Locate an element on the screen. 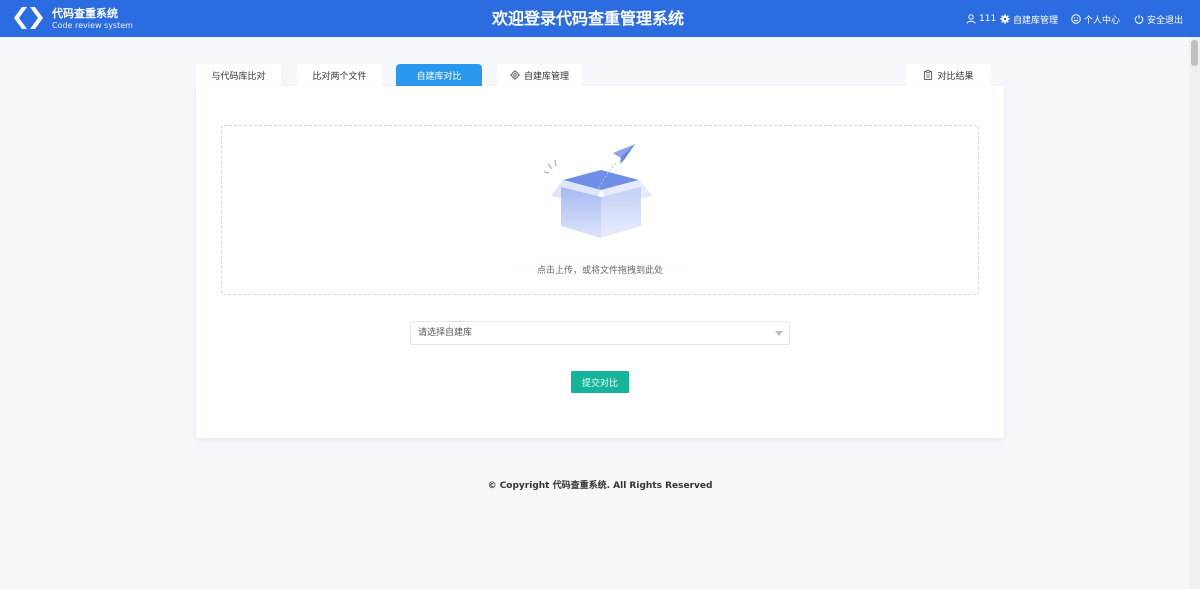 The height and width of the screenshot is (589, 1200). profile-label: 个人中心 is located at coordinates (1102, 20).